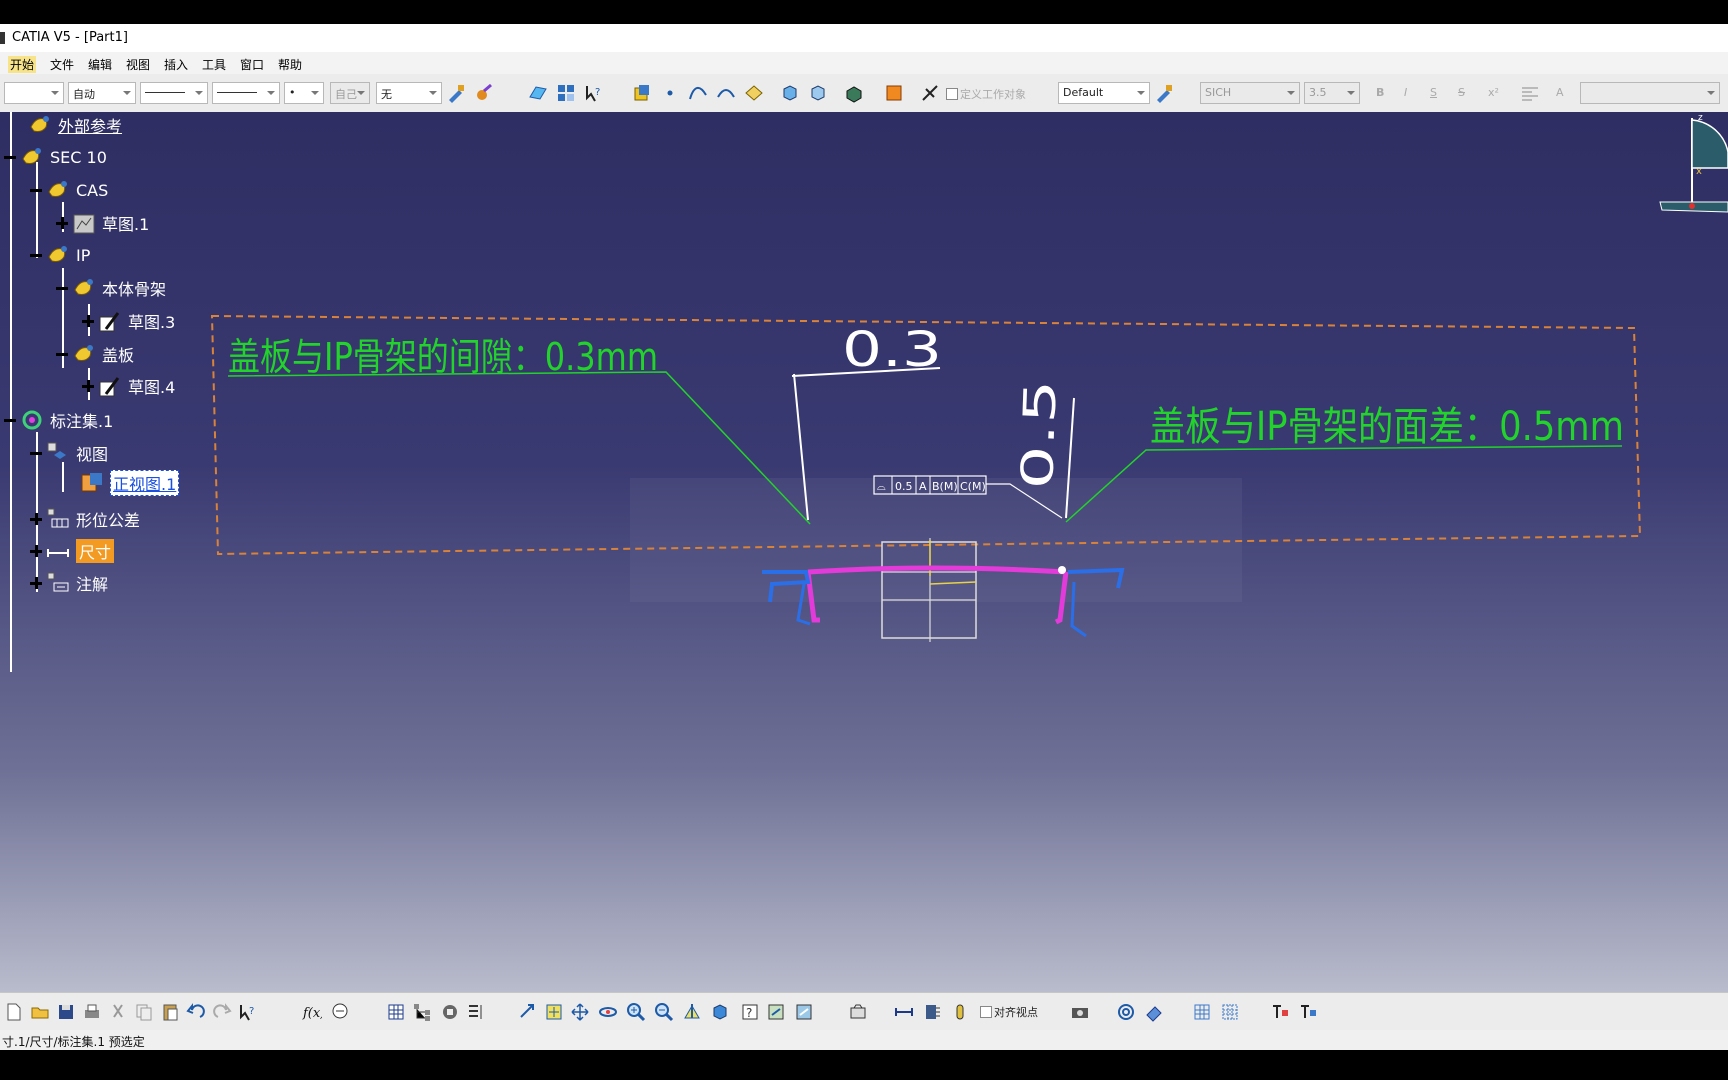 This screenshot has width=1728, height=1080. Describe the element at coordinates (290, 64) in the screenshot. I see `menu-help: 帮助` at that location.